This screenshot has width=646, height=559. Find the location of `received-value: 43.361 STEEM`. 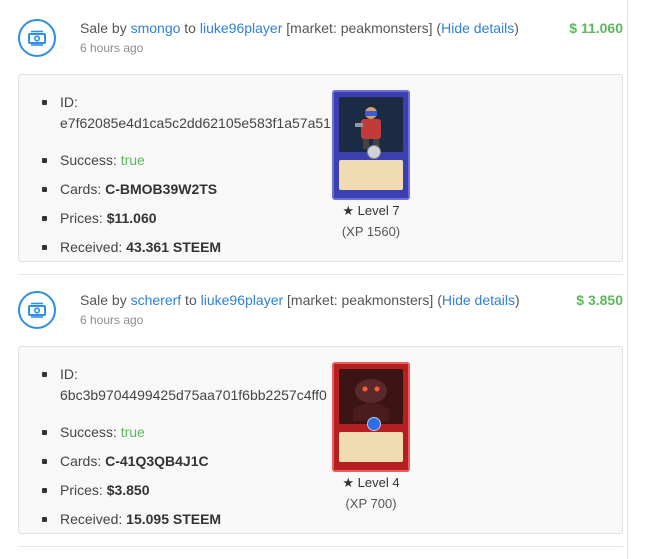

received-value: 43.361 STEEM is located at coordinates (174, 247).